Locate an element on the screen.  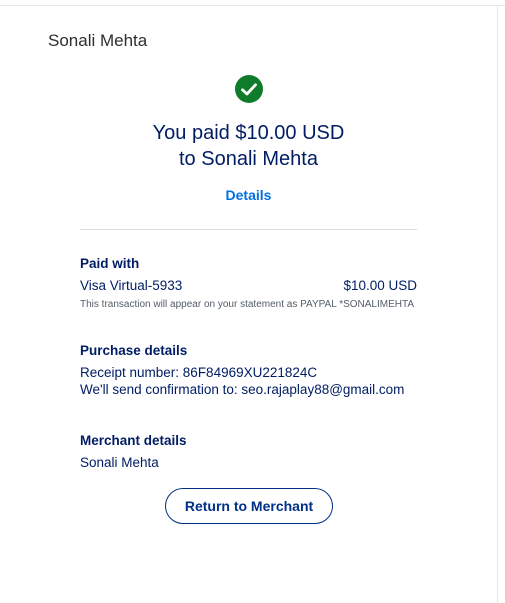
payment-amount: $10.00 USD is located at coordinates (380, 285).